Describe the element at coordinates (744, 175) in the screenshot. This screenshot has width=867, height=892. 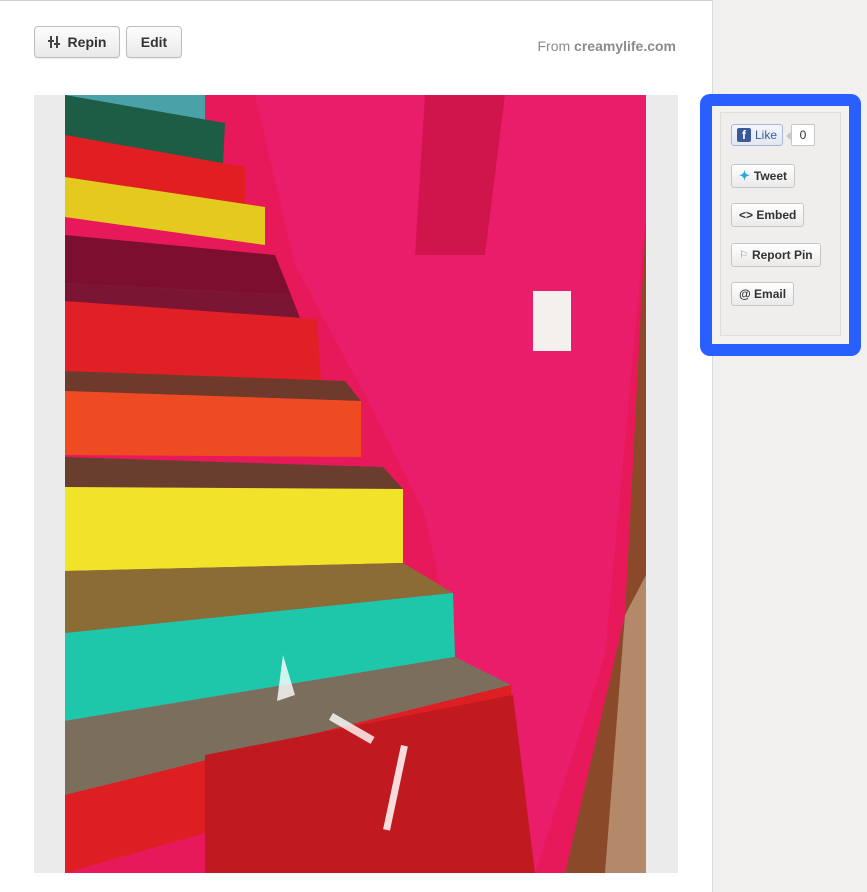
I see `twitter-bird-icon: ✦` at that location.